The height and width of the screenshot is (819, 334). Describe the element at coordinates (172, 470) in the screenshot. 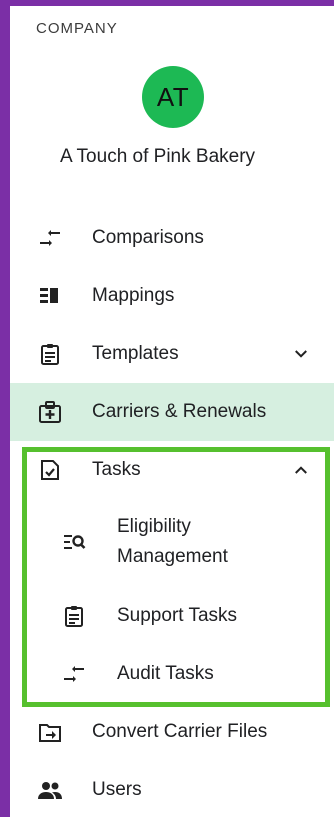

I see `sidebar-item-tasks: Tasks` at that location.